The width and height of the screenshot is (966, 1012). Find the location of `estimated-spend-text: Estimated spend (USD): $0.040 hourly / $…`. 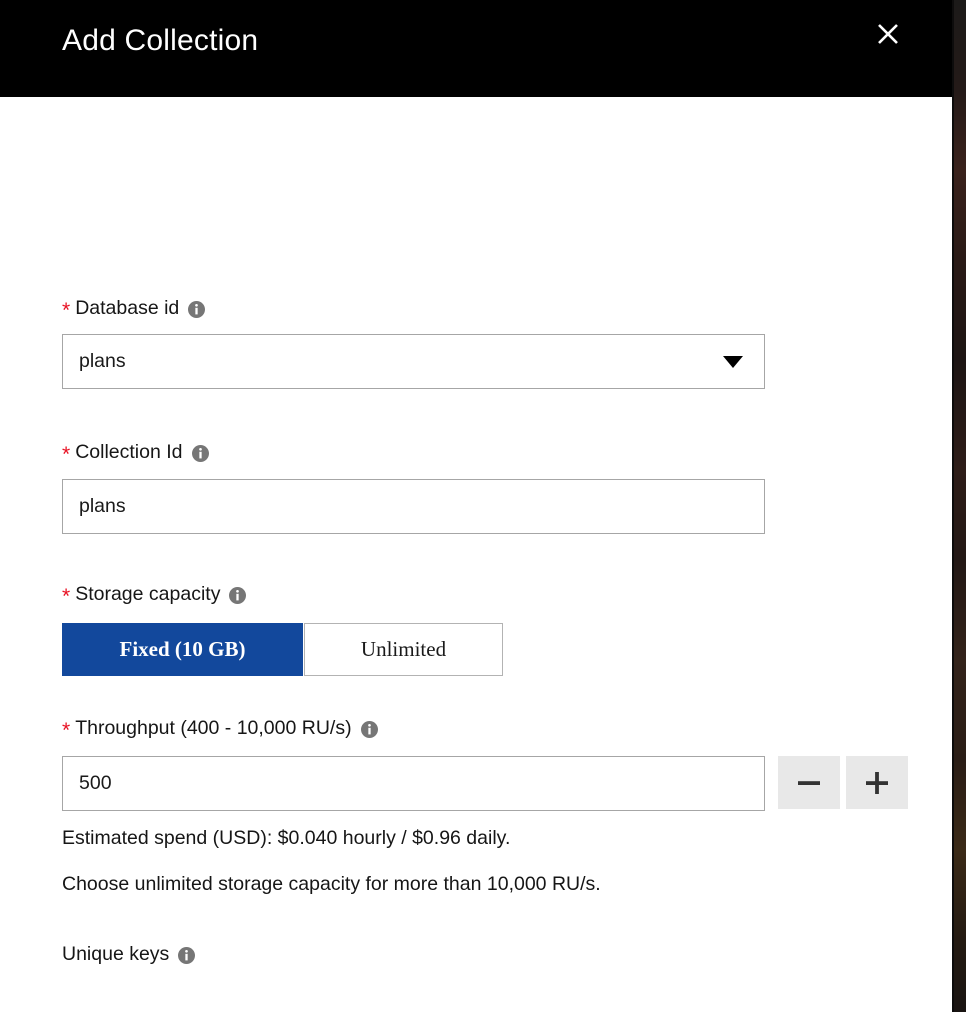

estimated-spend-text: Estimated spend (USD): $0.040 hourly / $… is located at coordinates (286, 838).